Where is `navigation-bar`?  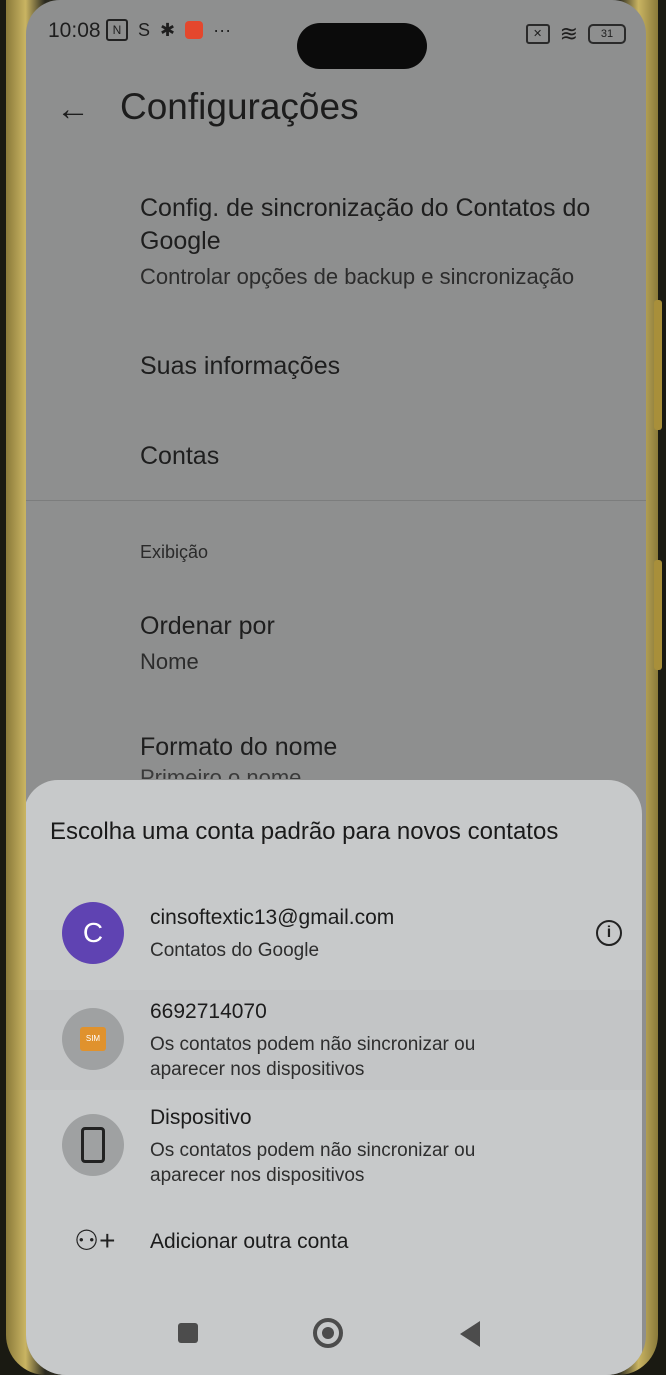 navigation-bar is located at coordinates (334, 1335).